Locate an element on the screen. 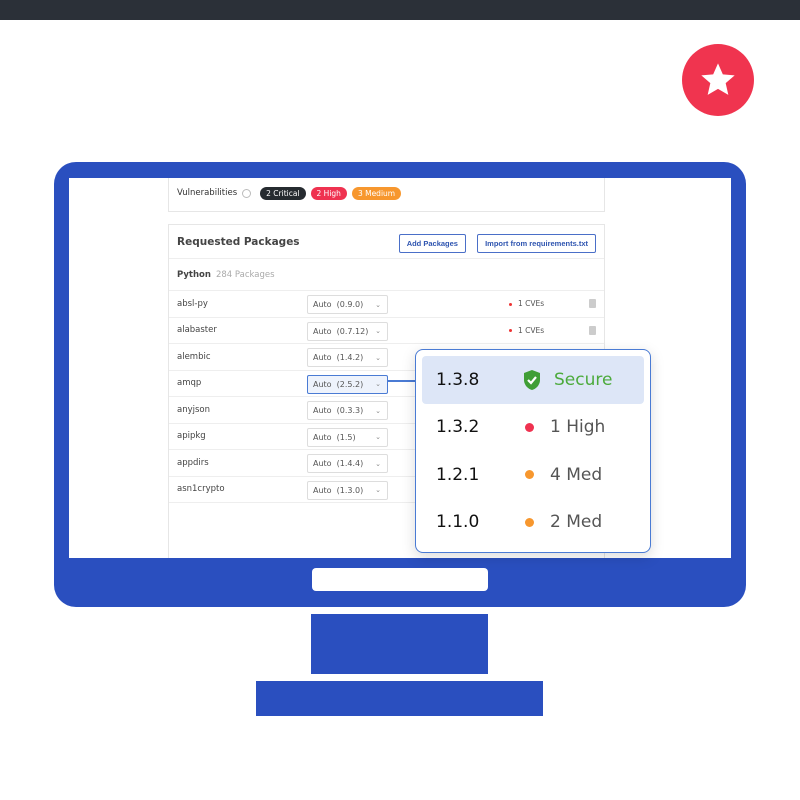  version-select: Auto (1.5) ⌄ is located at coordinates (347, 437).